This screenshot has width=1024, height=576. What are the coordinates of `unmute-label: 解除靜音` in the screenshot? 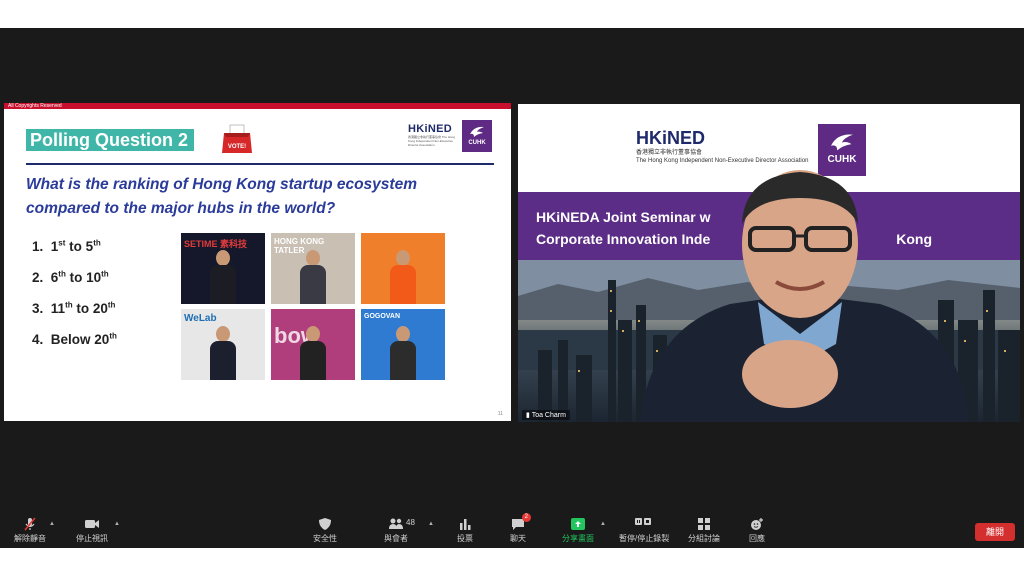 It's located at (30, 538).